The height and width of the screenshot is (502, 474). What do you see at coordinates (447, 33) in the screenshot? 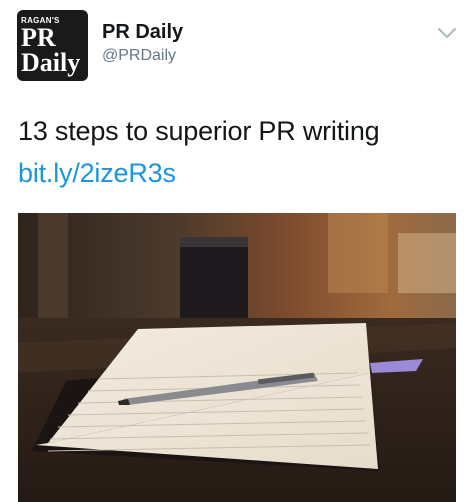
I see `chevron-down-icon` at bounding box center [447, 33].